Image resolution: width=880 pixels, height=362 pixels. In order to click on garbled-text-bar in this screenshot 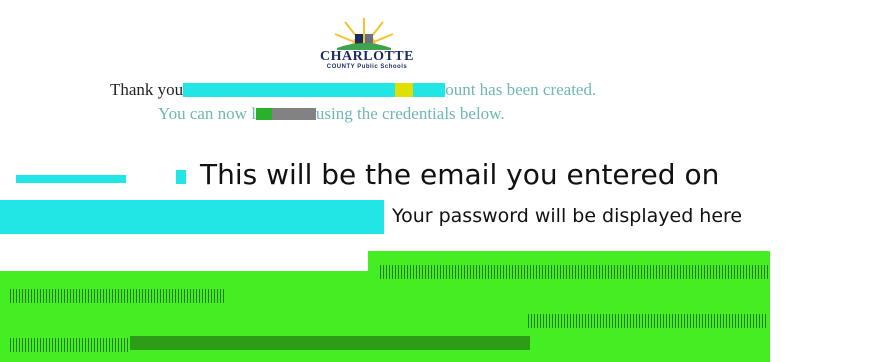, I will do `click(330, 343)`.